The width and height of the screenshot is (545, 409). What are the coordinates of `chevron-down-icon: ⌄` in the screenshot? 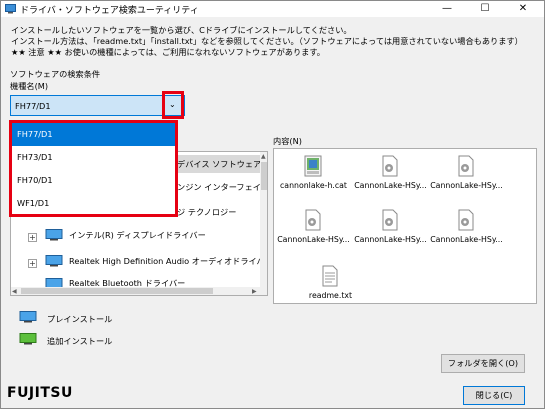 It's located at (172, 104).